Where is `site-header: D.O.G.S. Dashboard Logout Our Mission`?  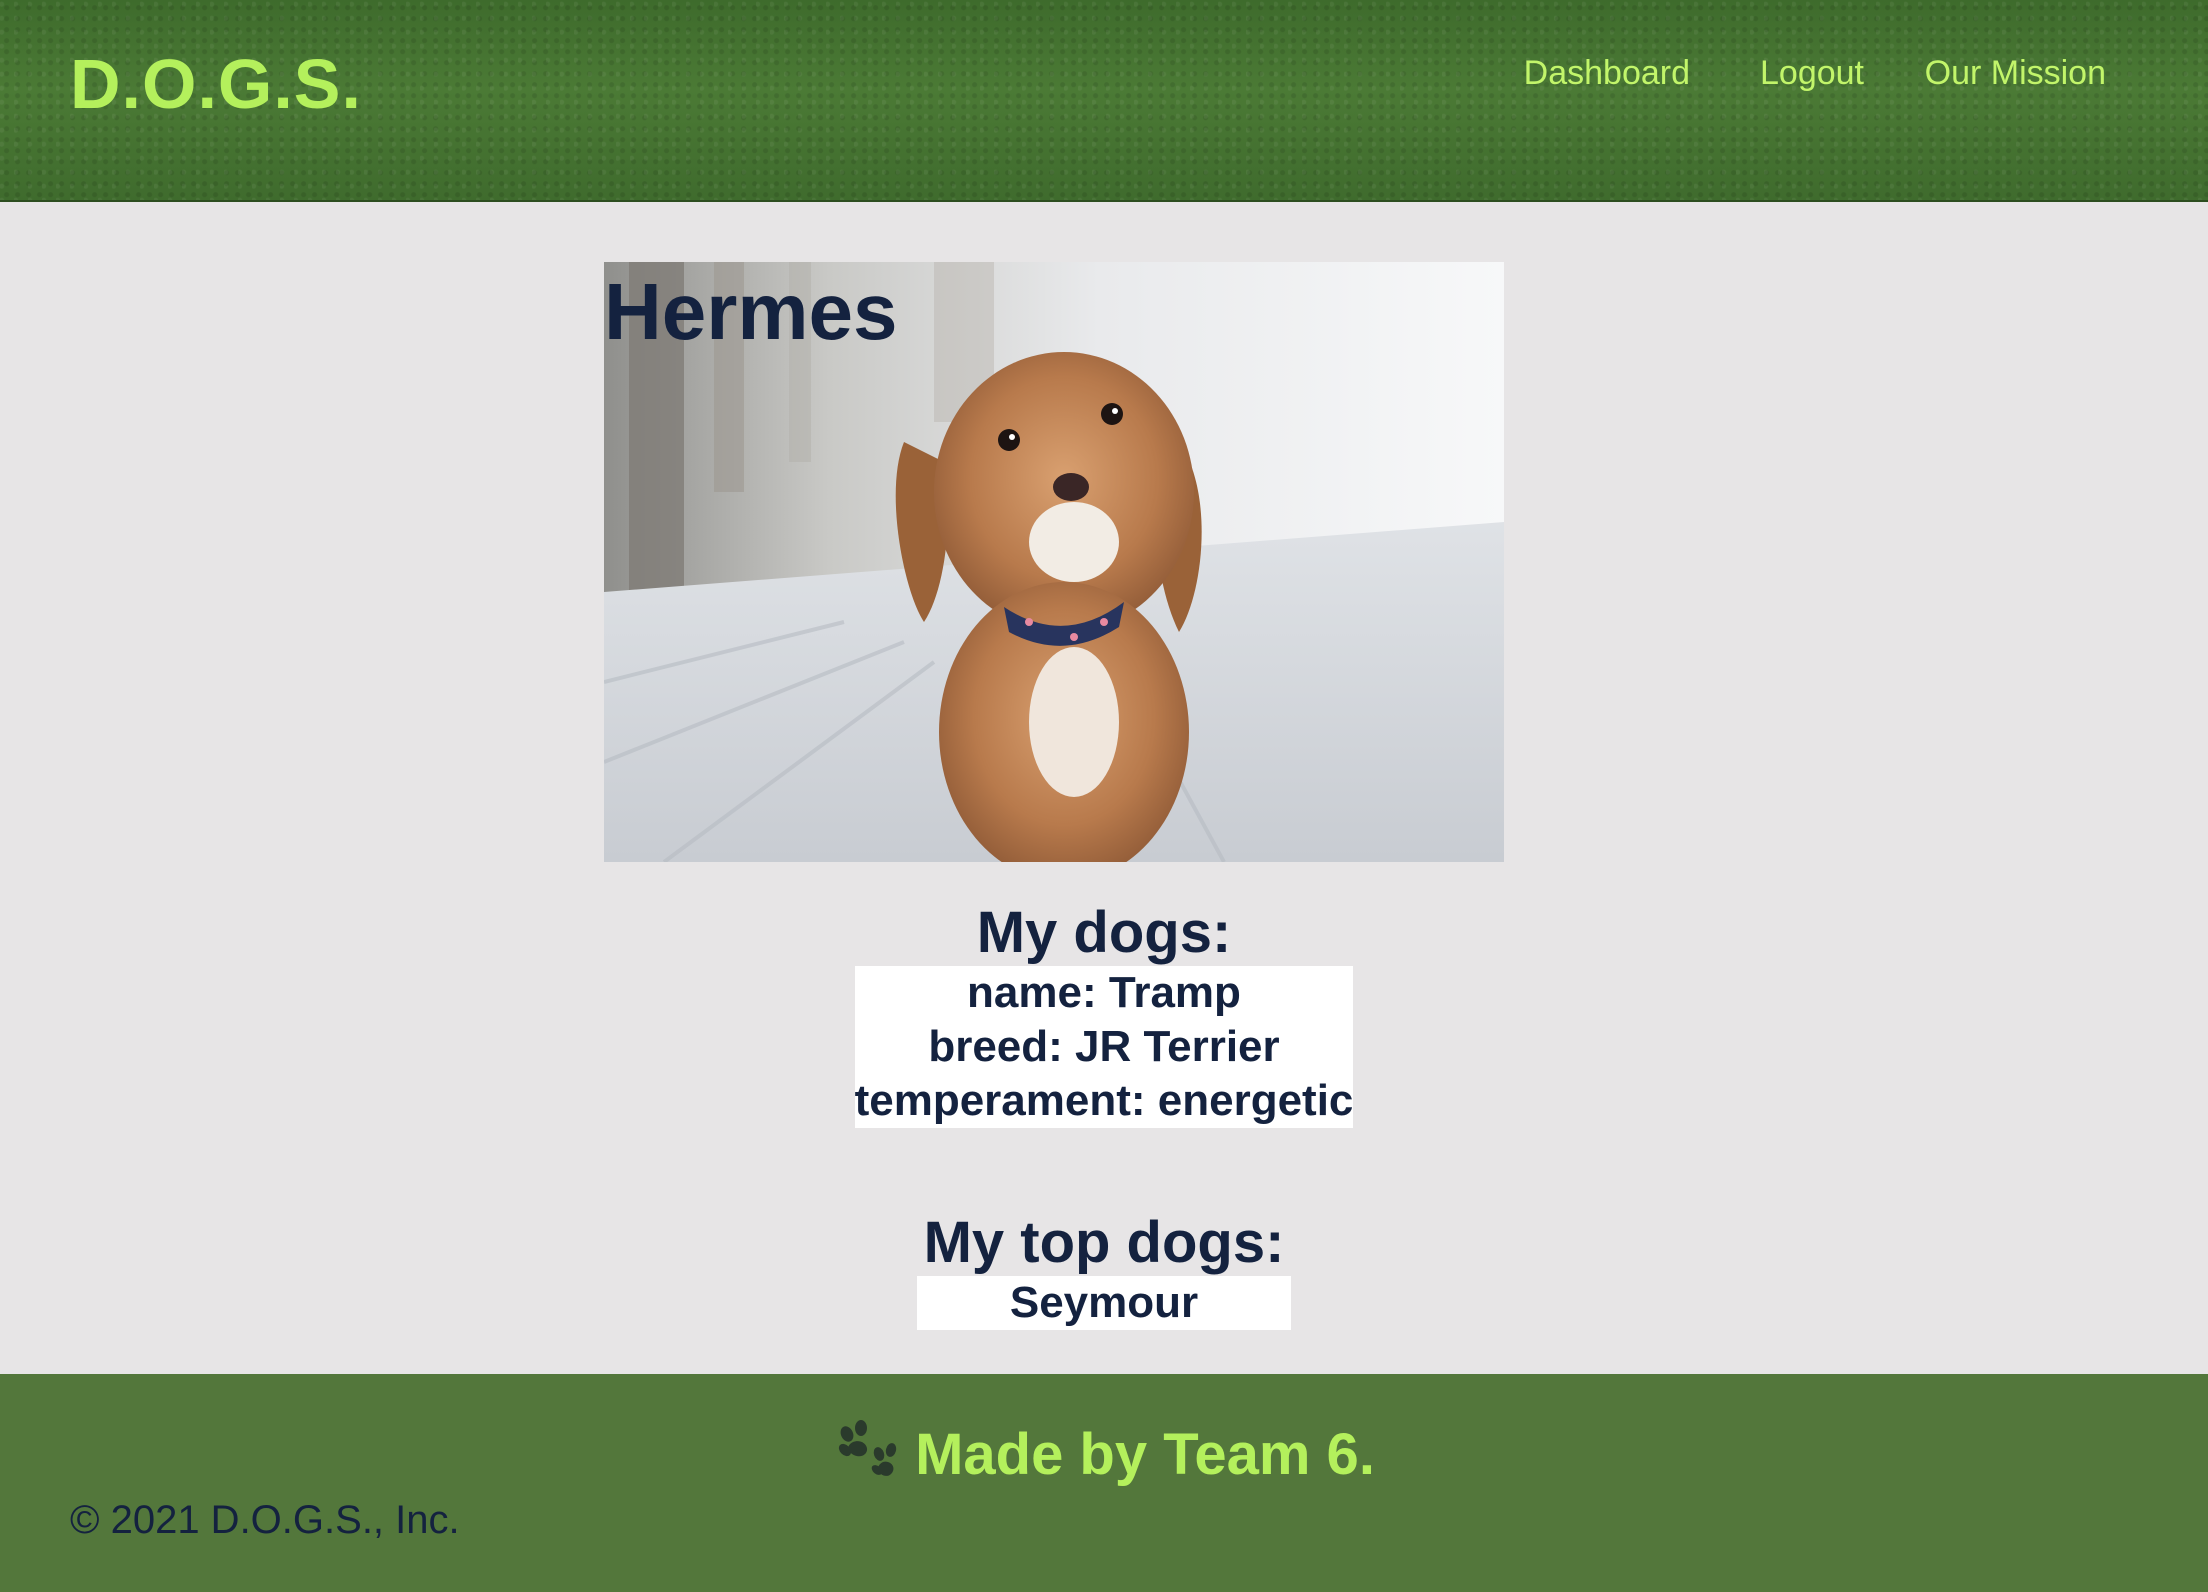 site-header: D.O.G.S. Dashboard Logout Our Mission is located at coordinates (1104, 101).